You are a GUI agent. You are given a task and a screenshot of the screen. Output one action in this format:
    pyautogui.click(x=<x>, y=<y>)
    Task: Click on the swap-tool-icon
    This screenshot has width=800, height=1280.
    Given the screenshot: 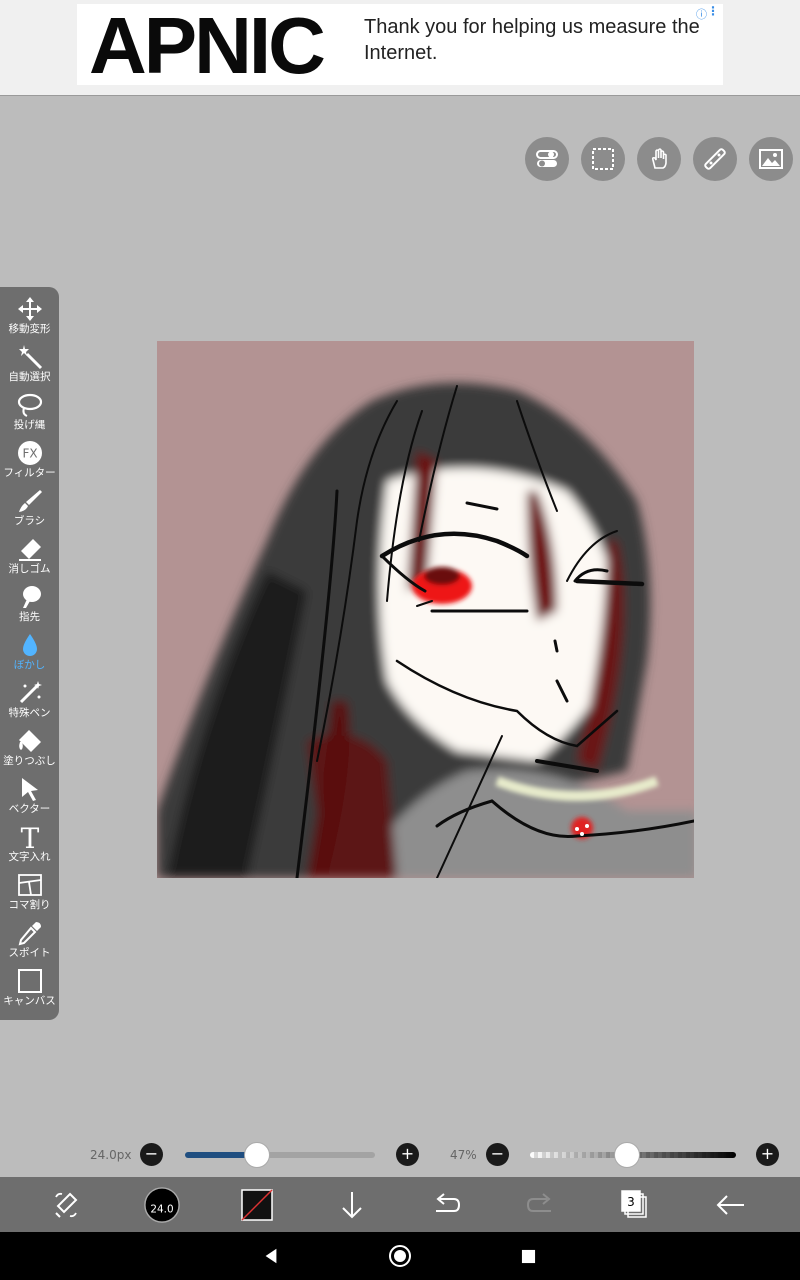 What is the action you would take?
    pyautogui.click(x=66, y=1205)
    